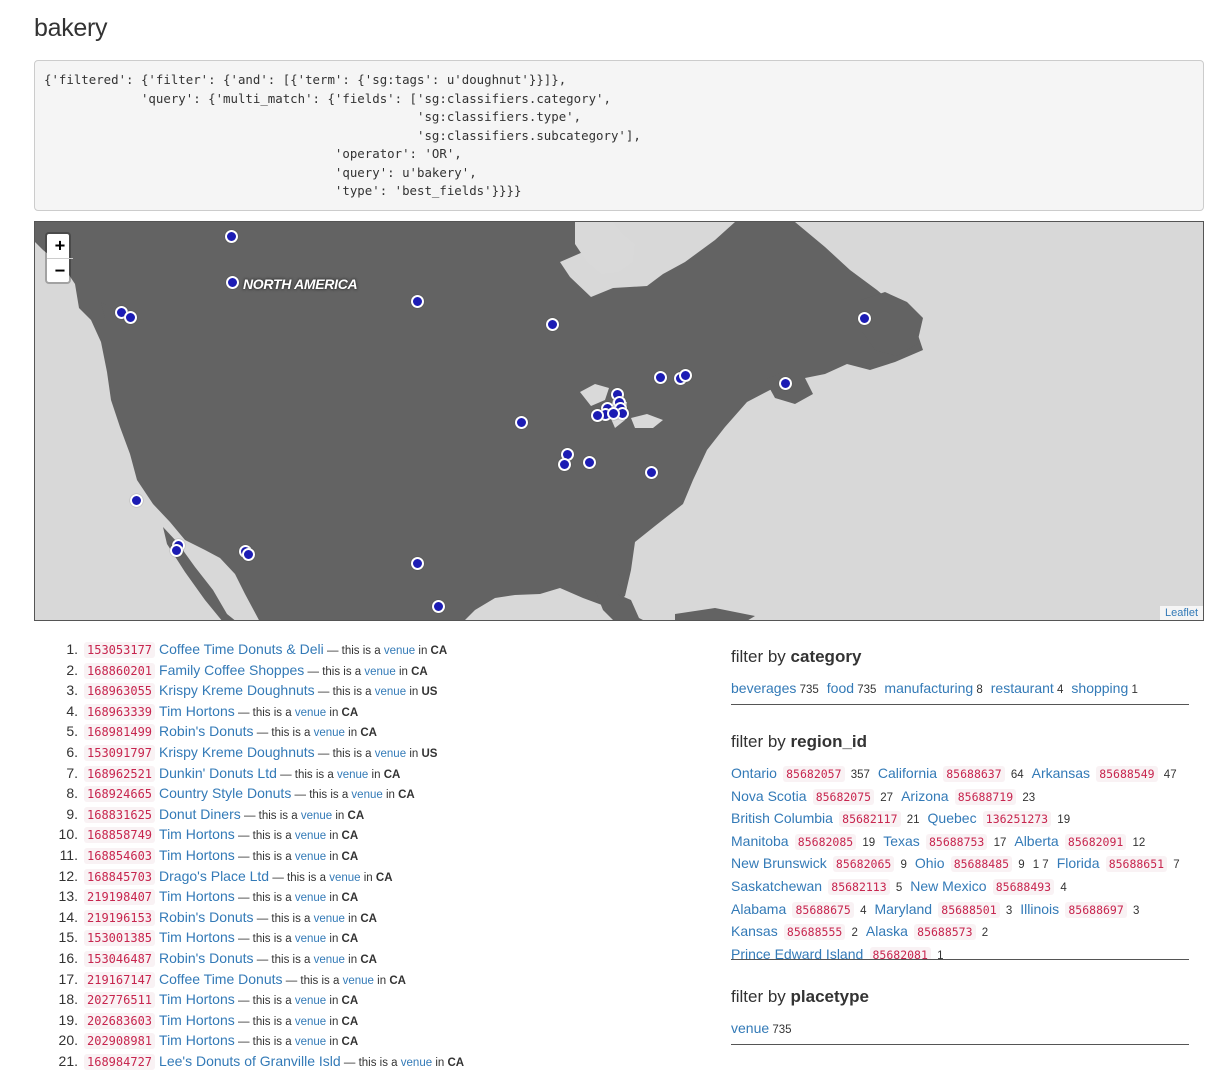 This screenshot has width=1230, height=1073. I want to click on filter-item: Prince Edward Island 85682081 1, so click(837, 951).